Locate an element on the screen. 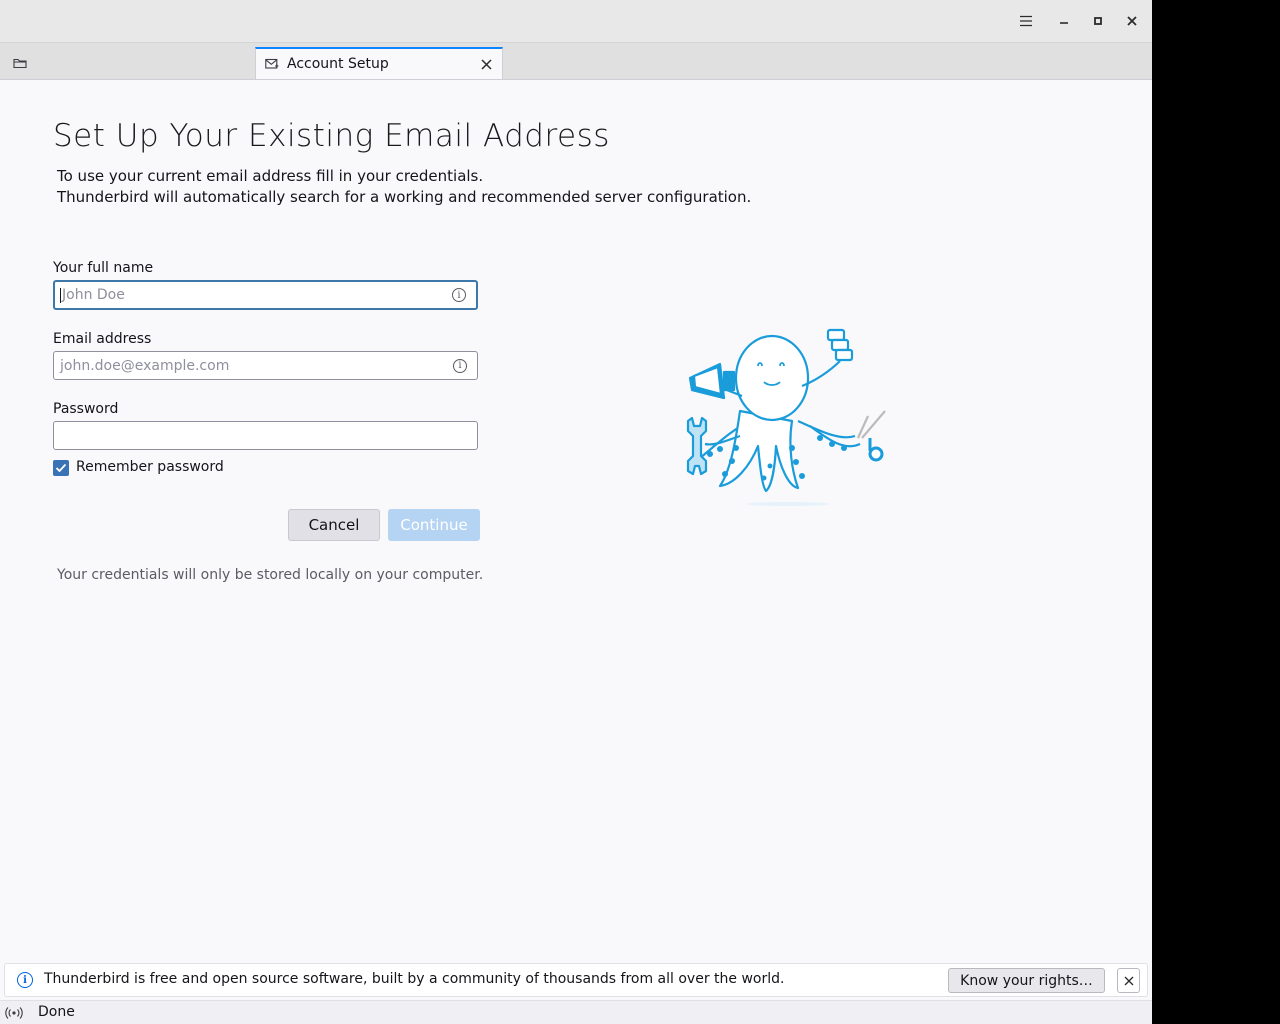 The width and height of the screenshot is (1280, 1024). tab-strip: Account Setup is located at coordinates (576, 61).